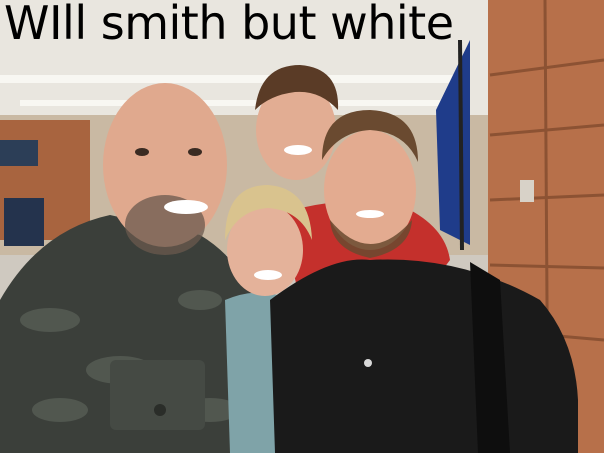 The width and height of the screenshot is (604, 453). What do you see at coordinates (157, 395) in the screenshot?
I see `jacket-pocket` at bounding box center [157, 395].